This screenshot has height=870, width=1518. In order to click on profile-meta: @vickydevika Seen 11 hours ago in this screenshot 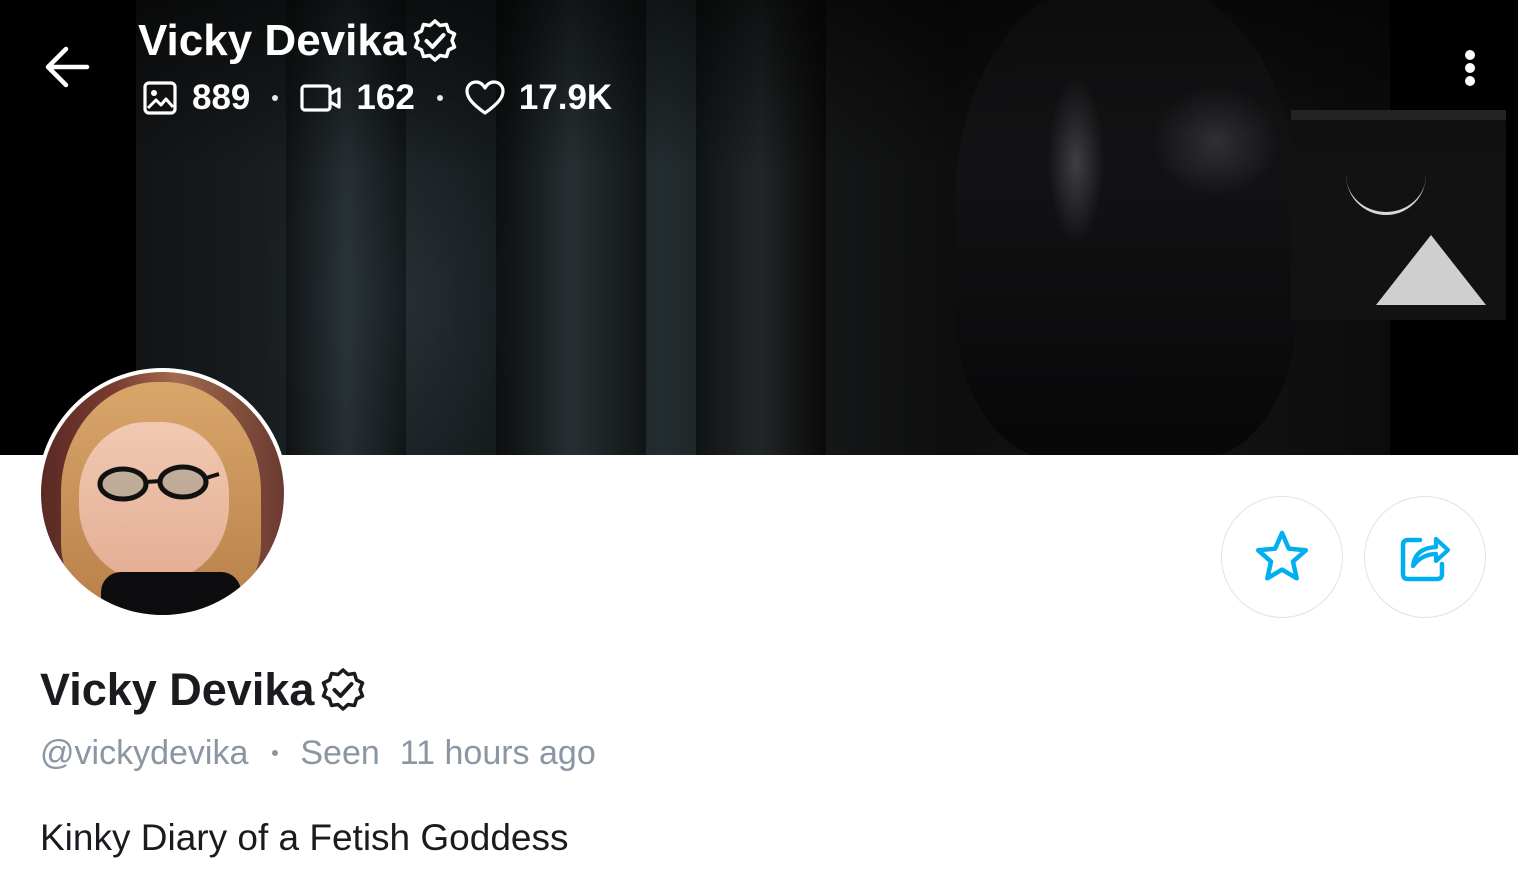, I will do `click(318, 753)`.